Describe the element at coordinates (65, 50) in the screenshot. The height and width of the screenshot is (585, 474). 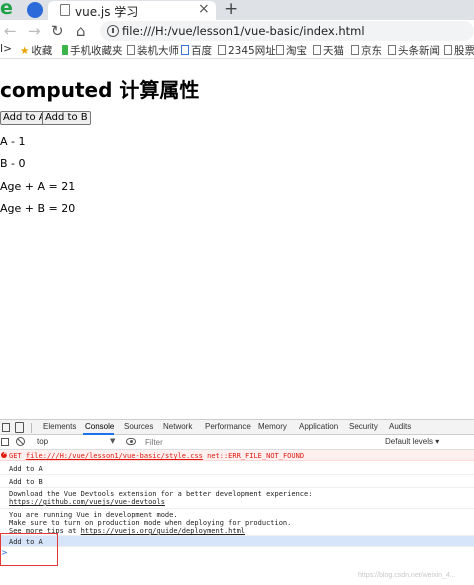
I see `phone-icon` at that location.